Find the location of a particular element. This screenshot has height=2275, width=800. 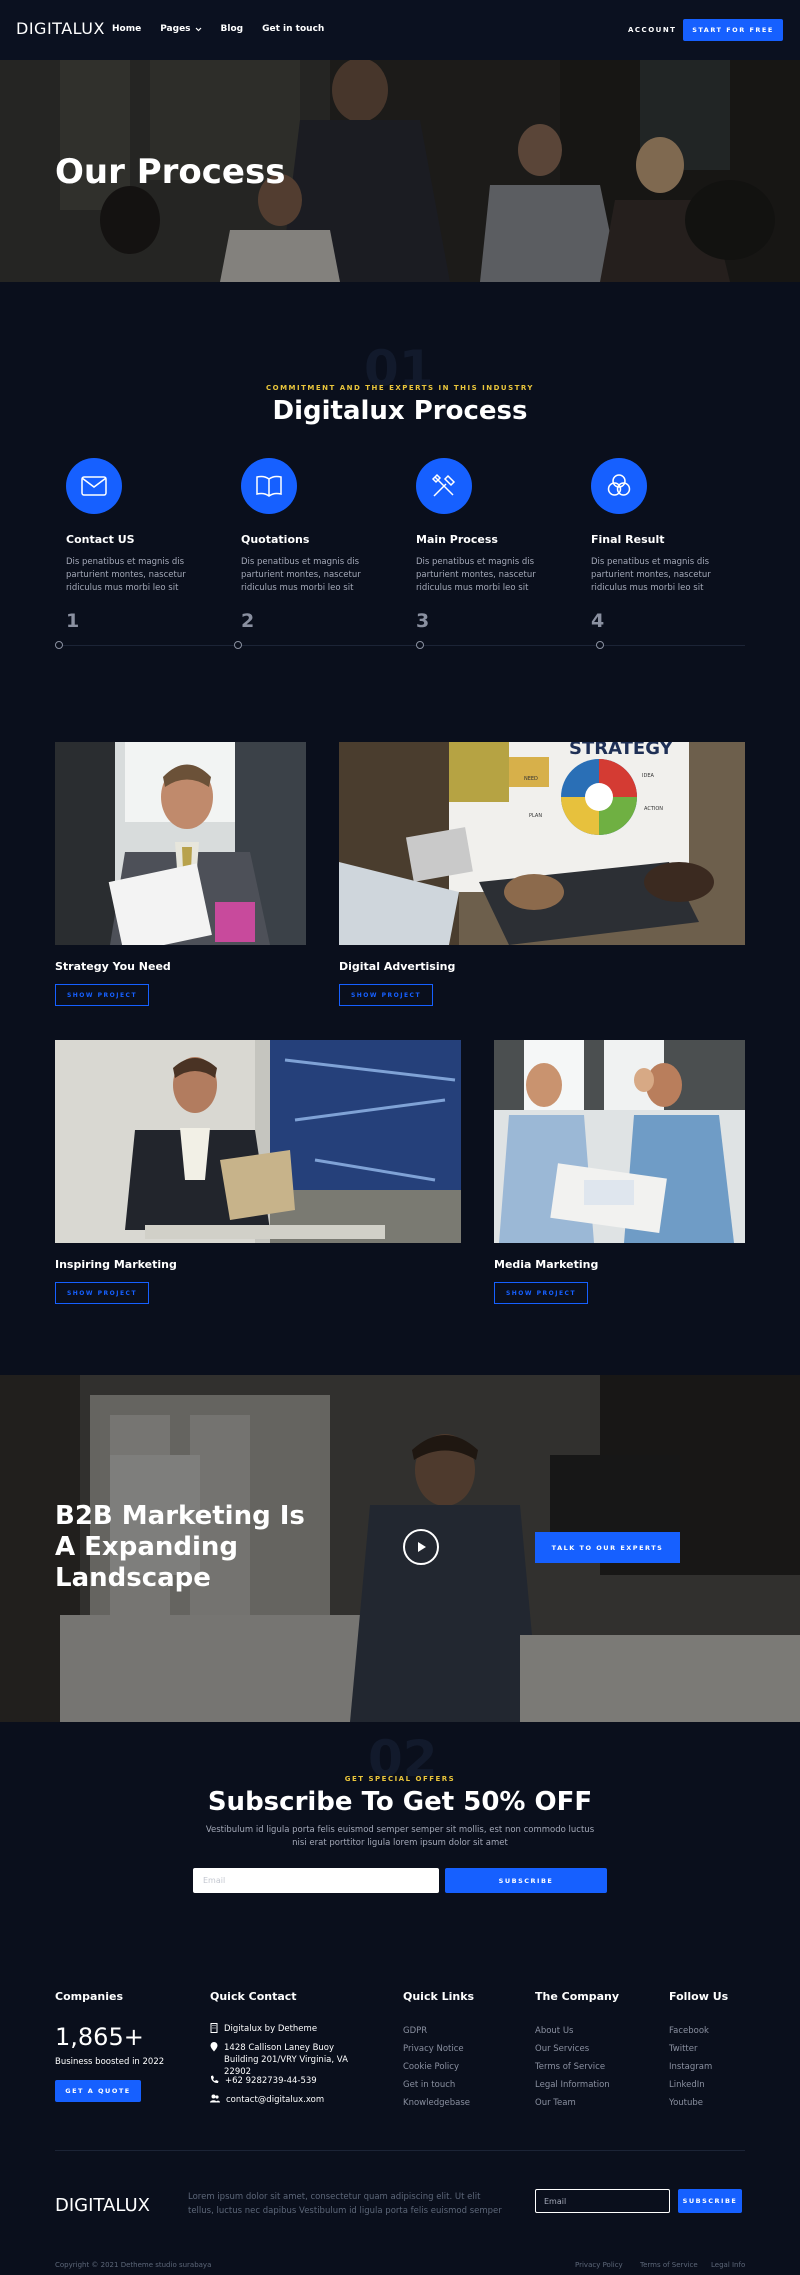

menu-get-in-touch: Get in touch is located at coordinates (293, 29).